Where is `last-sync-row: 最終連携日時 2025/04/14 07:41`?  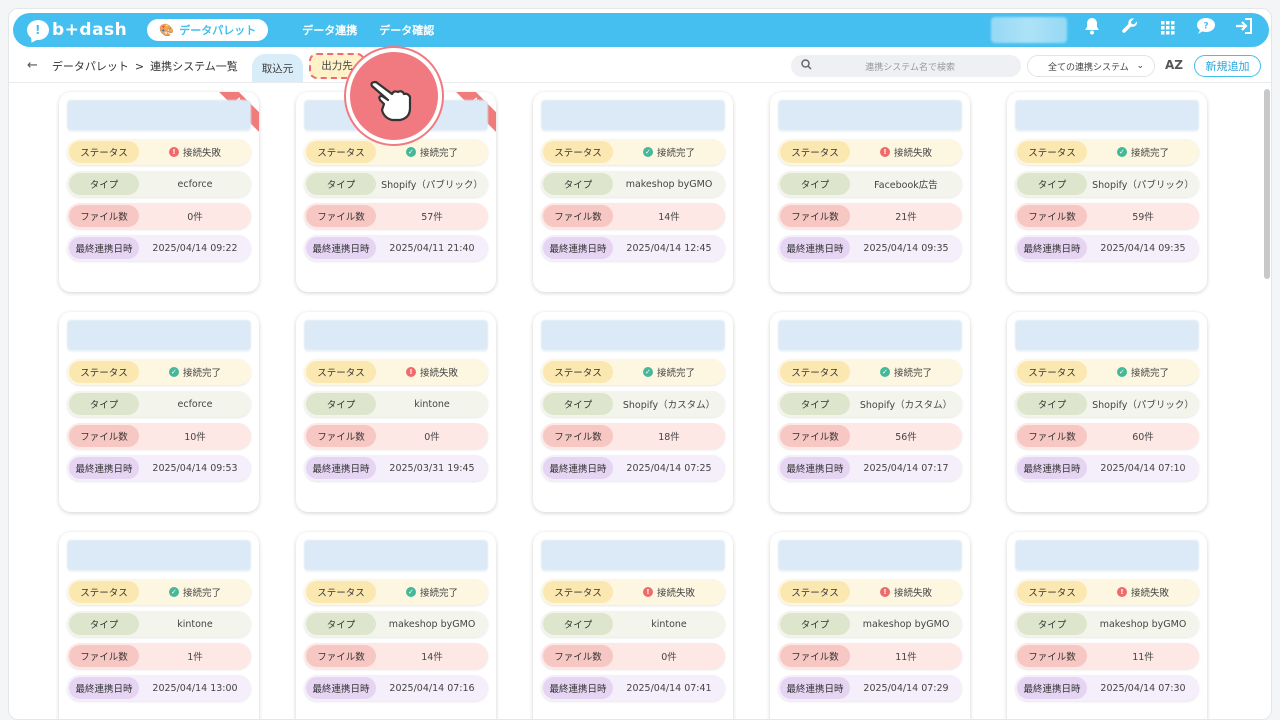
last-sync-row: 最終連携日時 2025/04/14 07:41 is located at coordinates (633, 688).